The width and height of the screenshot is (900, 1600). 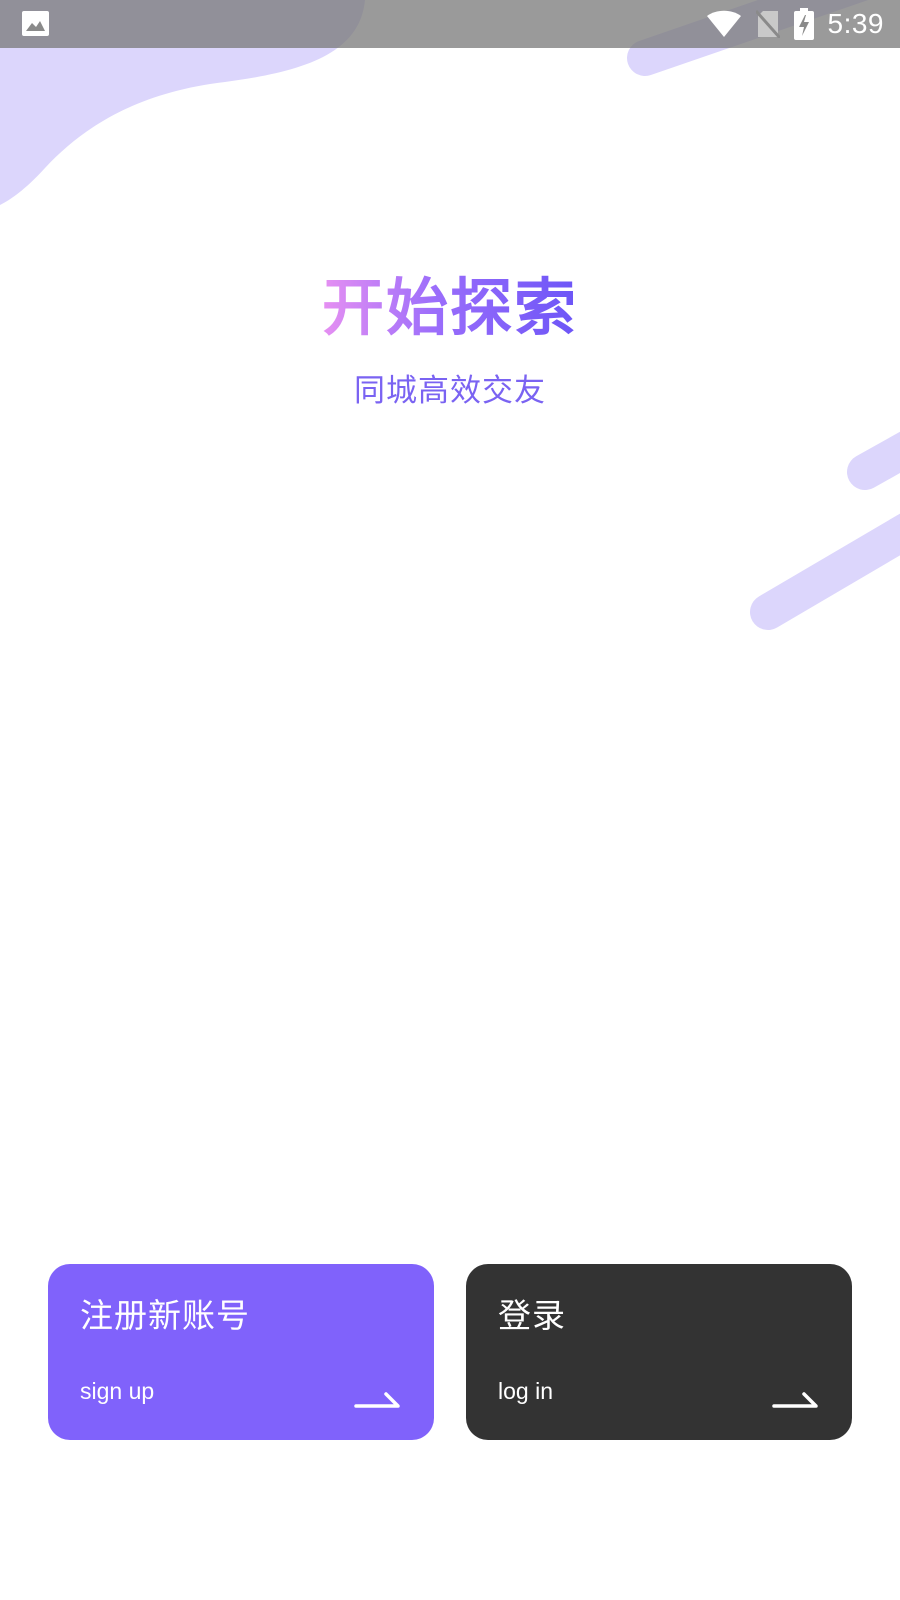 What do you see at coordinates (35, 23) in the screenshot?
I see `image-icon` at bounding box center [35, 23].